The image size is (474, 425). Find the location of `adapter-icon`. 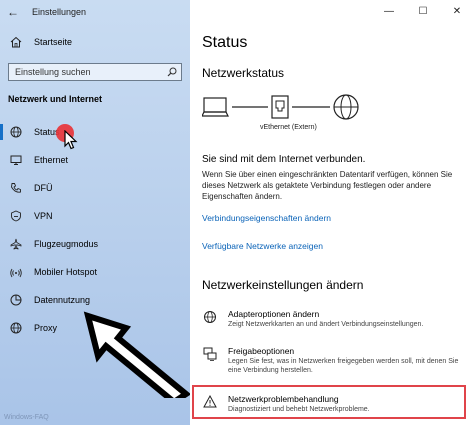

adapter-icon is located at coordinates (210, 317).